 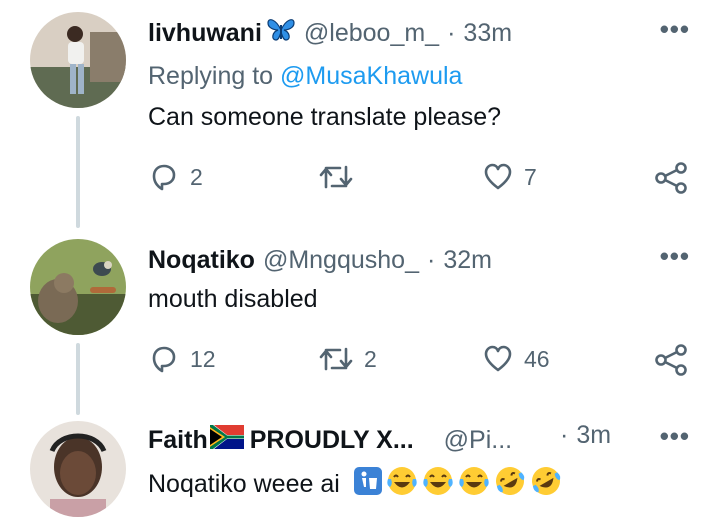 What do you see at coordinates (196, 176) in the screenshot?
I see `reply-count: 2` at bounding box center [196, 176].